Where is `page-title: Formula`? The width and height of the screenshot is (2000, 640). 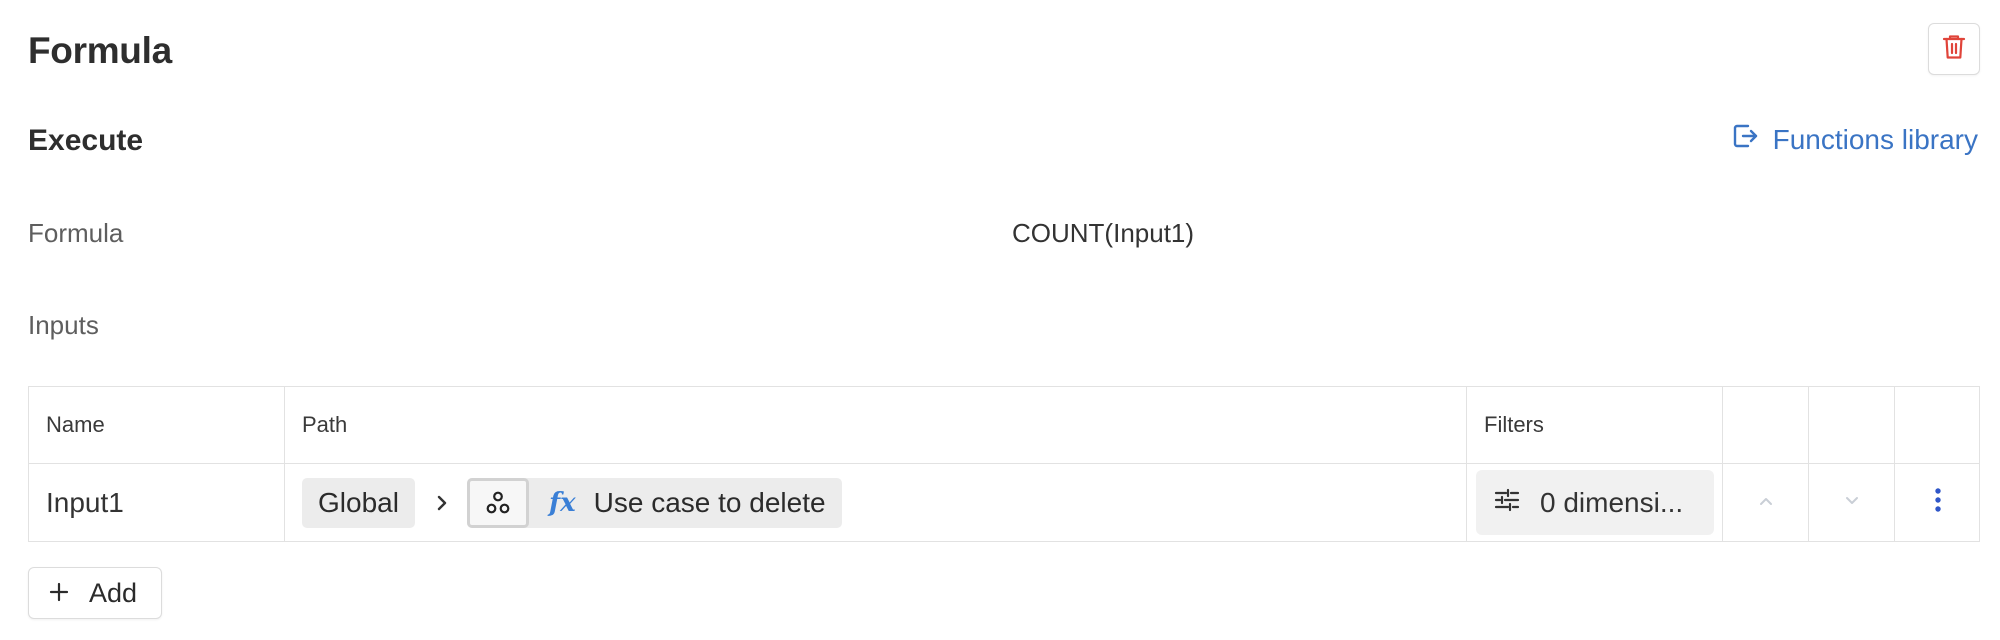
page-title: Formula is located at coordinates (100, 50).